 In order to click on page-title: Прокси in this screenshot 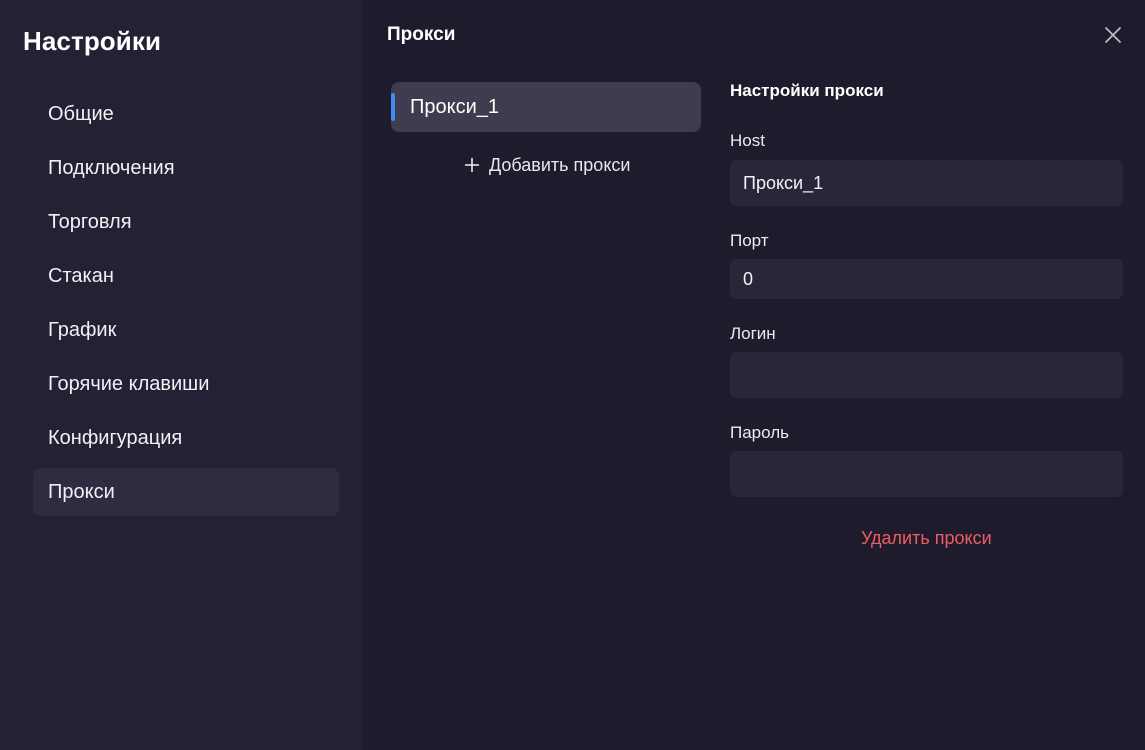, I will do `click(421, 34)`.